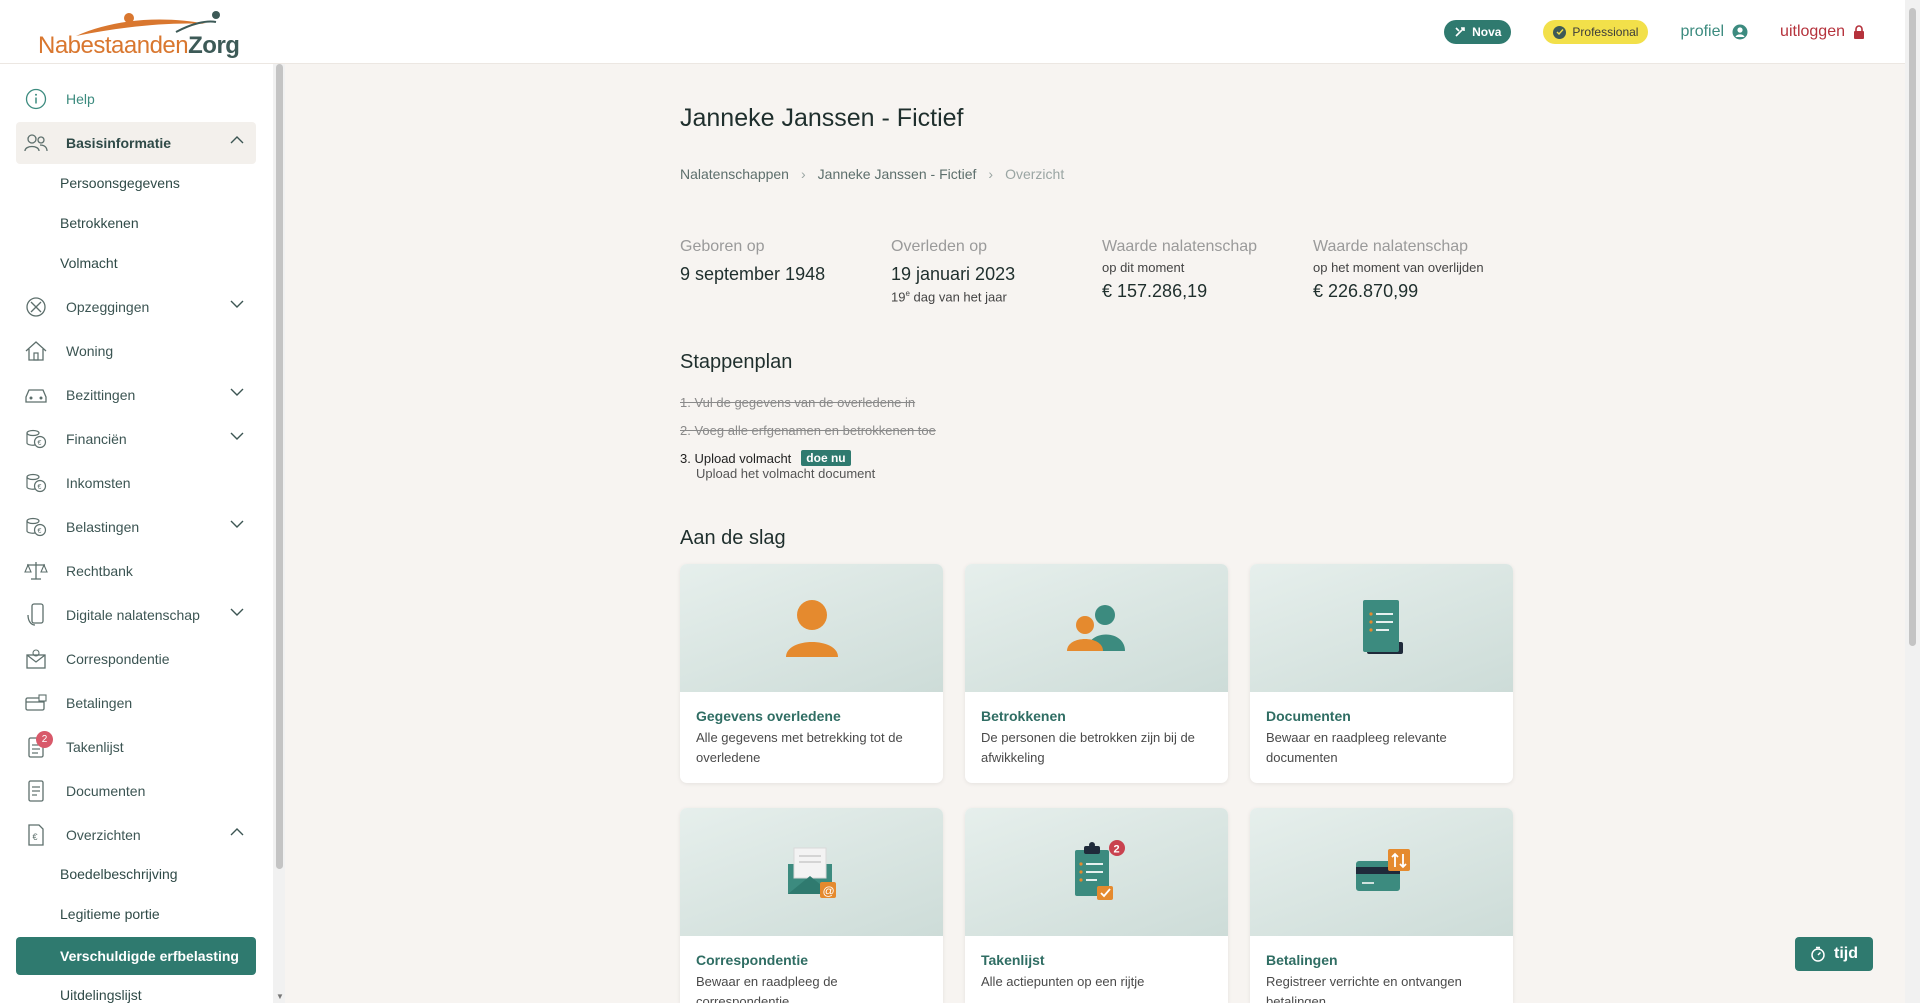  What do you see at coordinates (139, 45) in the screenshot?
I see `logo-text: NabestaandenZorg` at bounding box center [139, 45].